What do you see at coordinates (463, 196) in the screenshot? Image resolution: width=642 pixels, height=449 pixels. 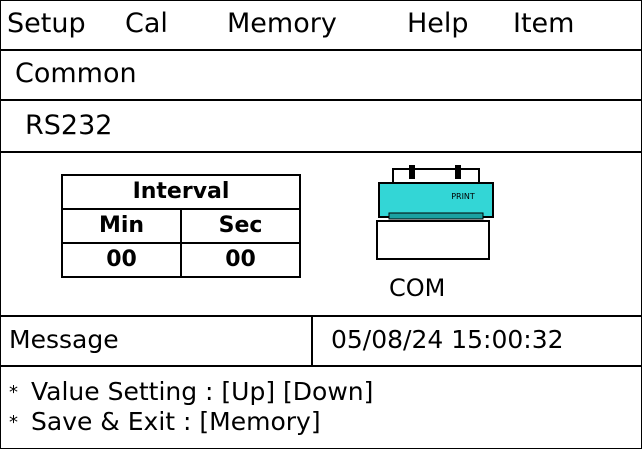 I see `printer-icon-text: PRINT` at bounding box center [463, 196].